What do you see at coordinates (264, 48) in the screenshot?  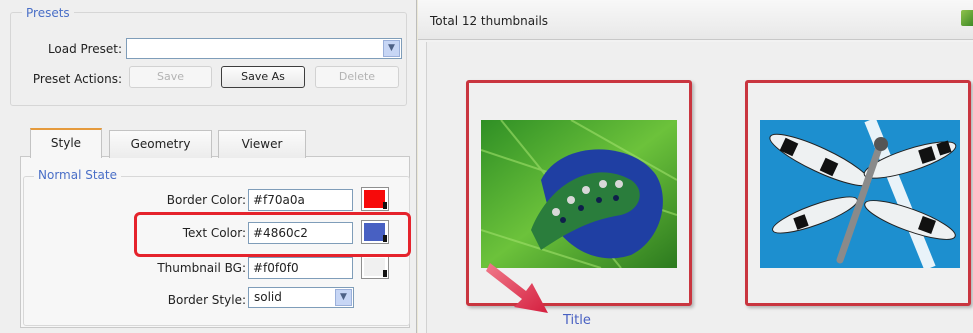 I see `load-preset-select: ▼` at bounding box center [264, 48].